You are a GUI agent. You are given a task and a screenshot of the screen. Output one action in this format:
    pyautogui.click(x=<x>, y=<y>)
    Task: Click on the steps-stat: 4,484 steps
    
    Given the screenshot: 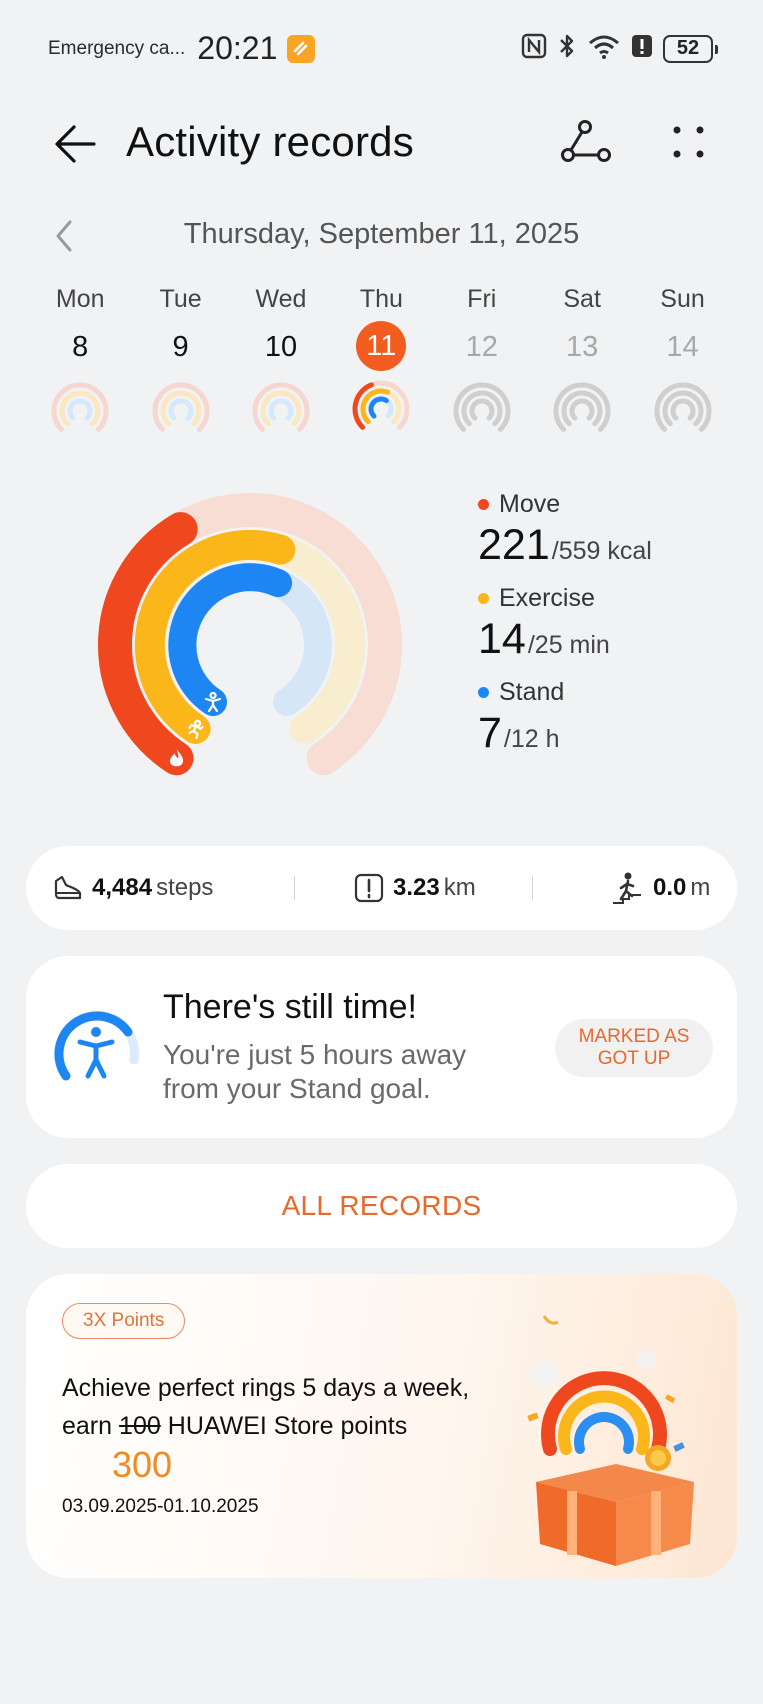 What is the action you would take?
    pyautogui.click(x=132, y=888)
    